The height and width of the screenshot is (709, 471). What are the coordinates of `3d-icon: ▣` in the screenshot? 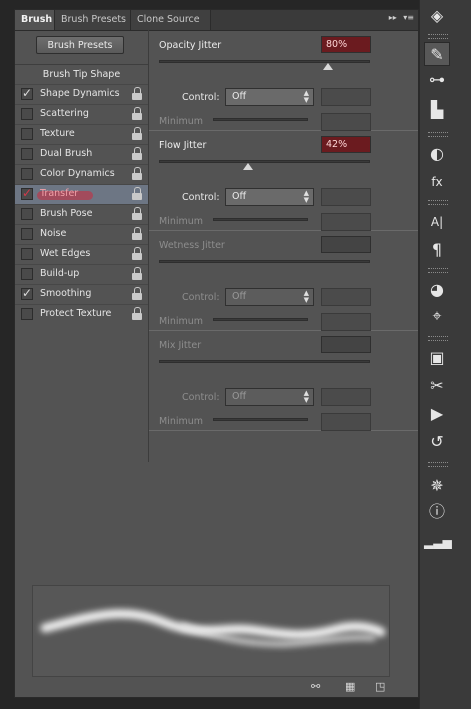 It's located at (437, 358).